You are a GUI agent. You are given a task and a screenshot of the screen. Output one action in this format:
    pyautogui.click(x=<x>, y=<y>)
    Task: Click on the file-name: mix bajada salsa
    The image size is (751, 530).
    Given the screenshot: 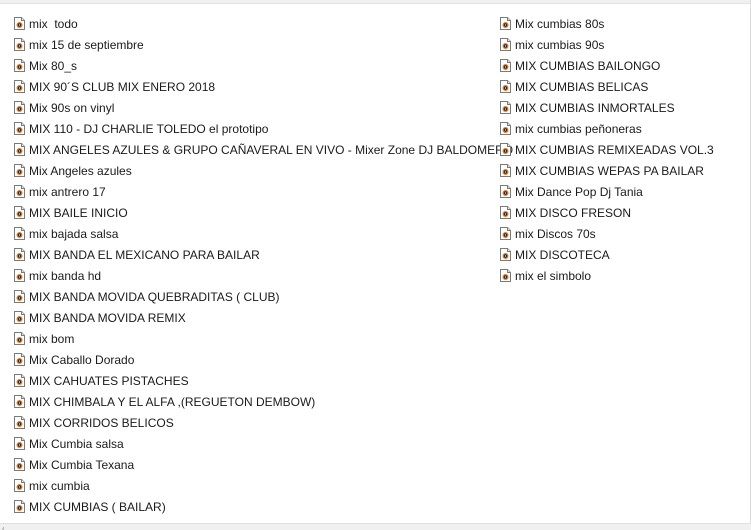 What is the action you would take?
    pyautogui.click(x=74, y=233)
    